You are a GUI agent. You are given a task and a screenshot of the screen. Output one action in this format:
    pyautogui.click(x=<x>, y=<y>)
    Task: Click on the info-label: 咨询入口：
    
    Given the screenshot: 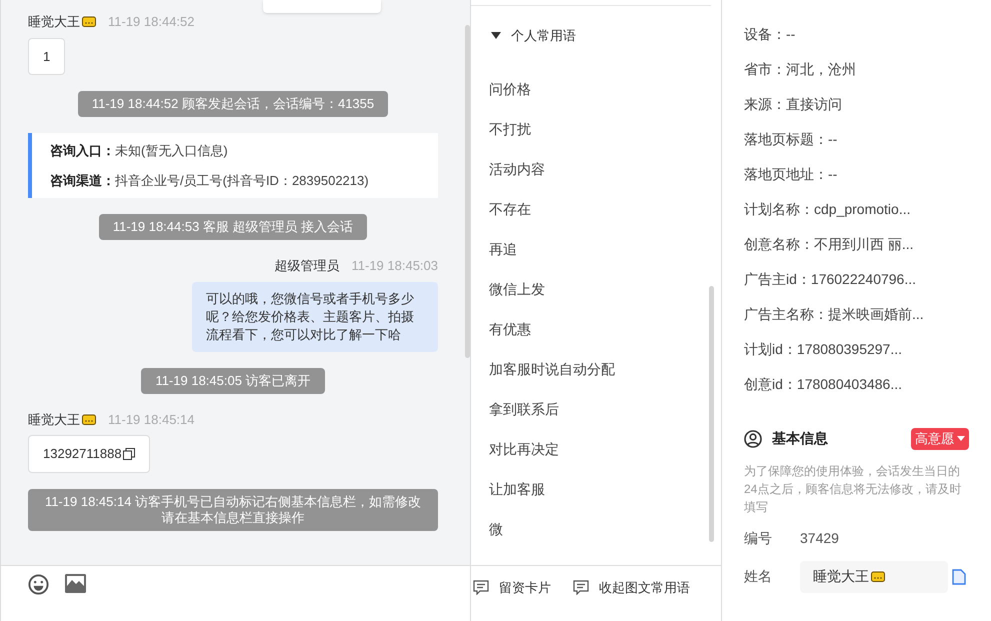 What is the action you would take?
    pyautogui.click(x=82, y=151)
    